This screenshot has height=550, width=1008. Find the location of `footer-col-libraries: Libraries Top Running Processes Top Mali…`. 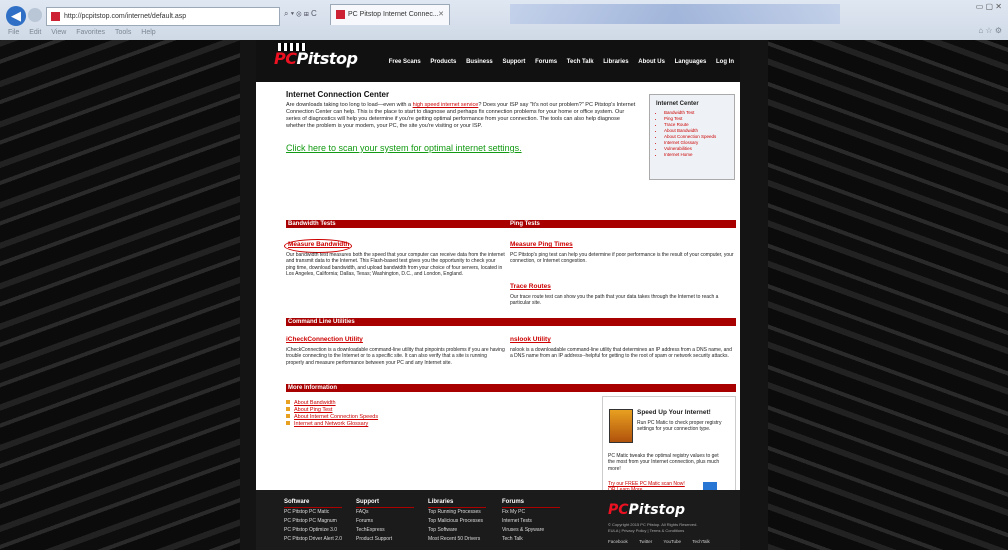

footer-col-libraries: Libraries Top Running Processes Top Mali… is located at coordinates (457, 521).